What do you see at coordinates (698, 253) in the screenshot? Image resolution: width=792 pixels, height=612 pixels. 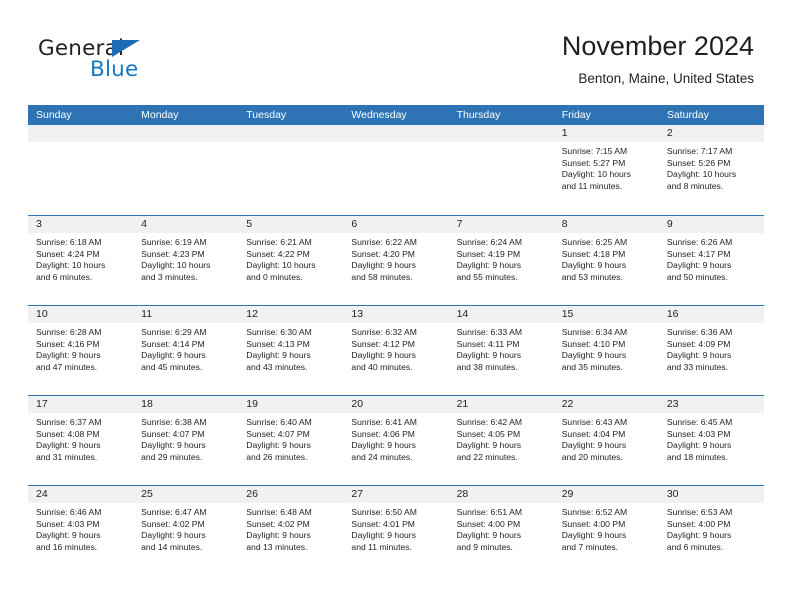 I see `sunset-text: Sunset: 4:17 PM` at bounding box center [698, 253].